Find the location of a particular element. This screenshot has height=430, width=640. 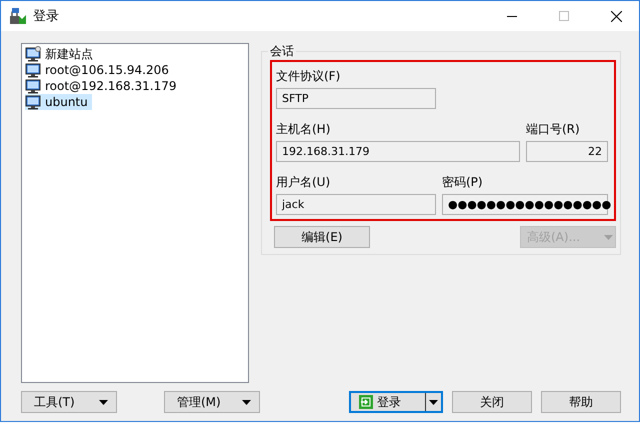

field-label: 用户名(U) is located at coordinates (304, 182).